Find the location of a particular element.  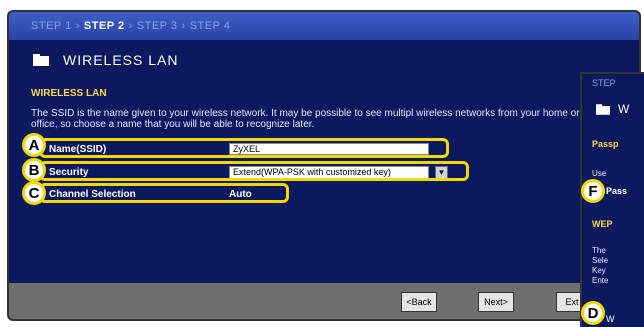

ssid-row: Name(SSID) ZyXEL is located at coordinates (314, 148).